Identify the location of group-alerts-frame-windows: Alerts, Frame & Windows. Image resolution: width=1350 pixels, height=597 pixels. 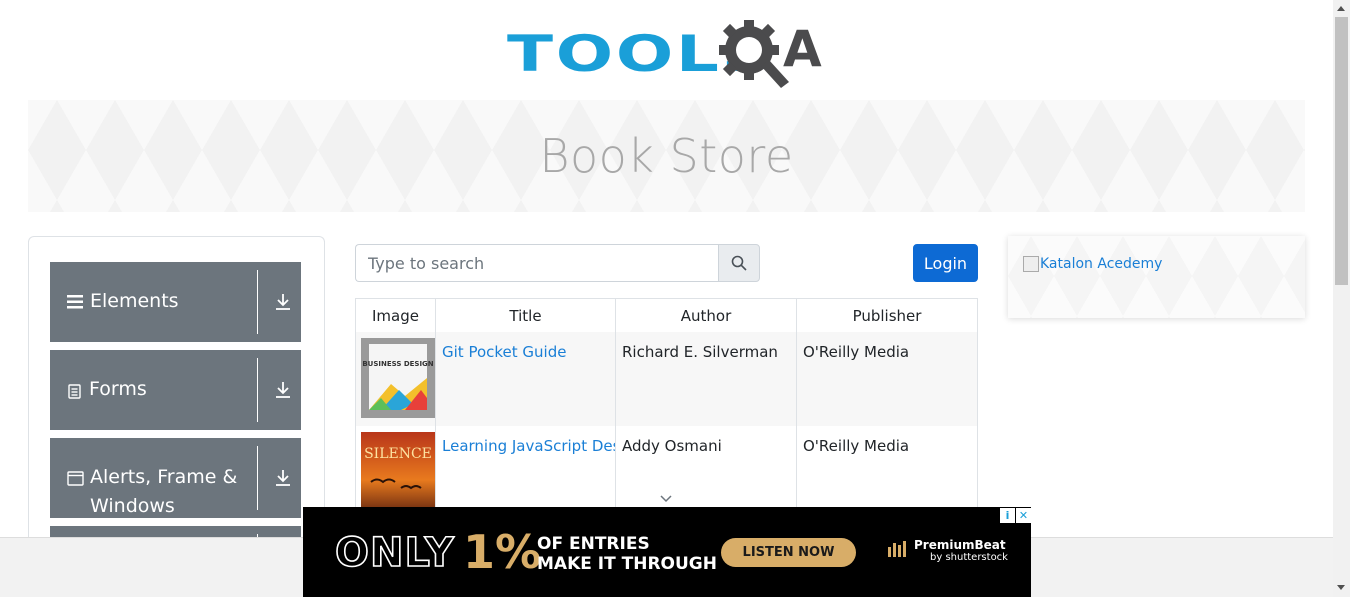
(175, 478).